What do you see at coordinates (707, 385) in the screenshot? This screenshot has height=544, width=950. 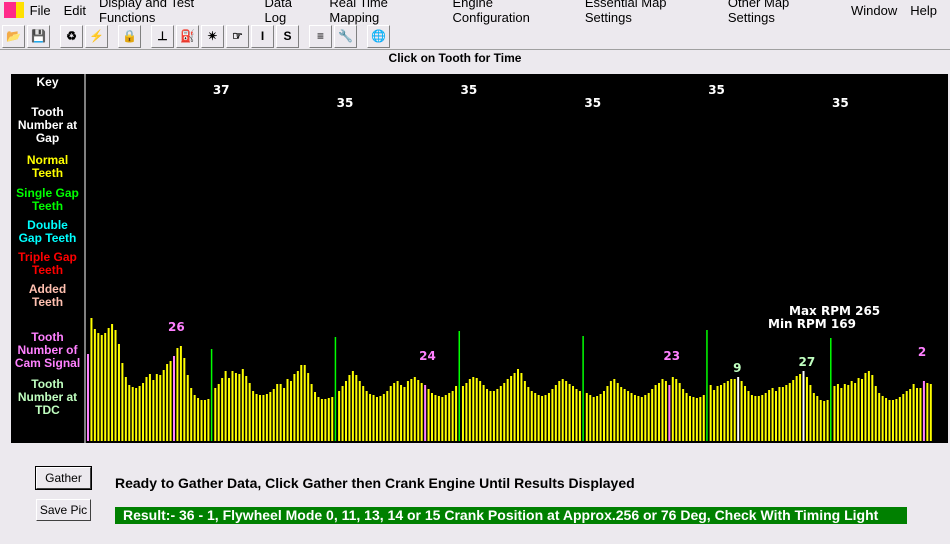 I see `gap-tooth-bar` at bounding box center [707, 385].